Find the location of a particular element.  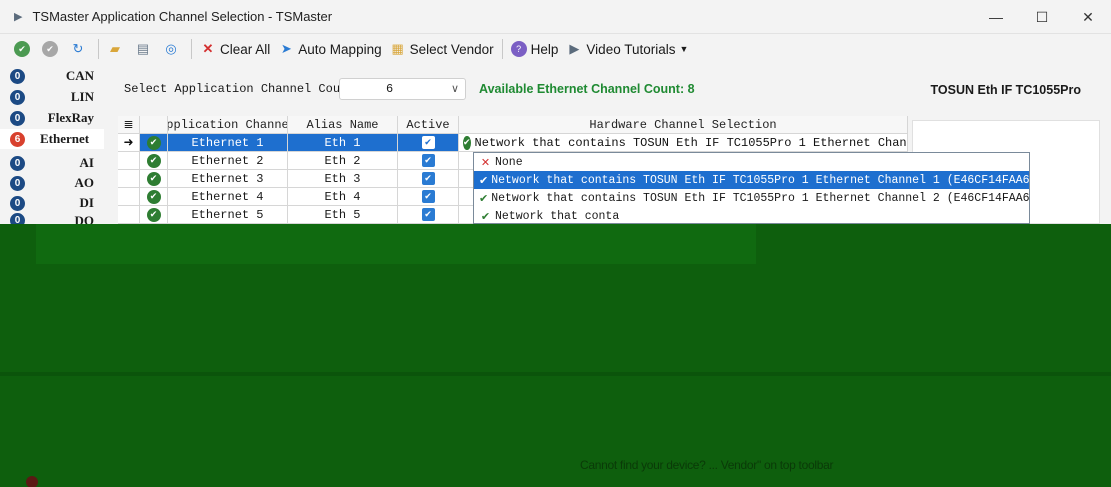

header-hardware-channel: Hardware Channel Selection is located at coordinates (683, 125).